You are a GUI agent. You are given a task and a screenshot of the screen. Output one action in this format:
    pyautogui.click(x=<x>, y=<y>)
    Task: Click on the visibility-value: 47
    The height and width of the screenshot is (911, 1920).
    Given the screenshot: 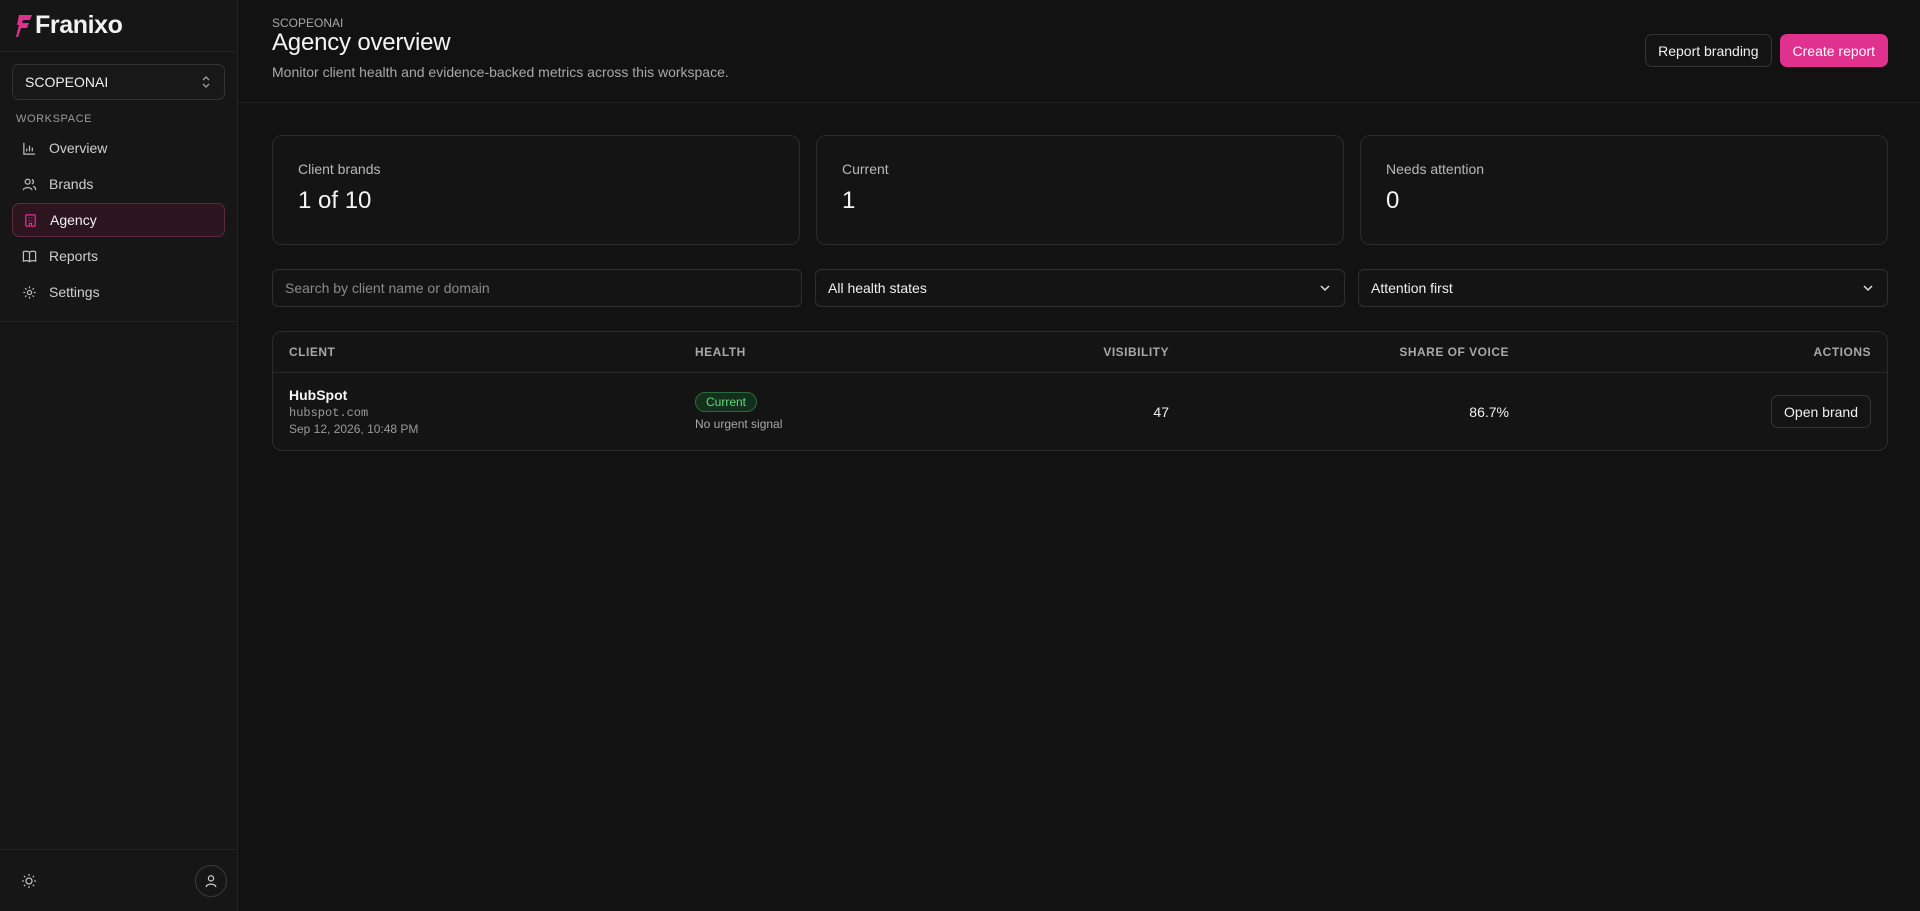 What is the action you would take?
    pyautogui.click(x=1161, y=411)
    